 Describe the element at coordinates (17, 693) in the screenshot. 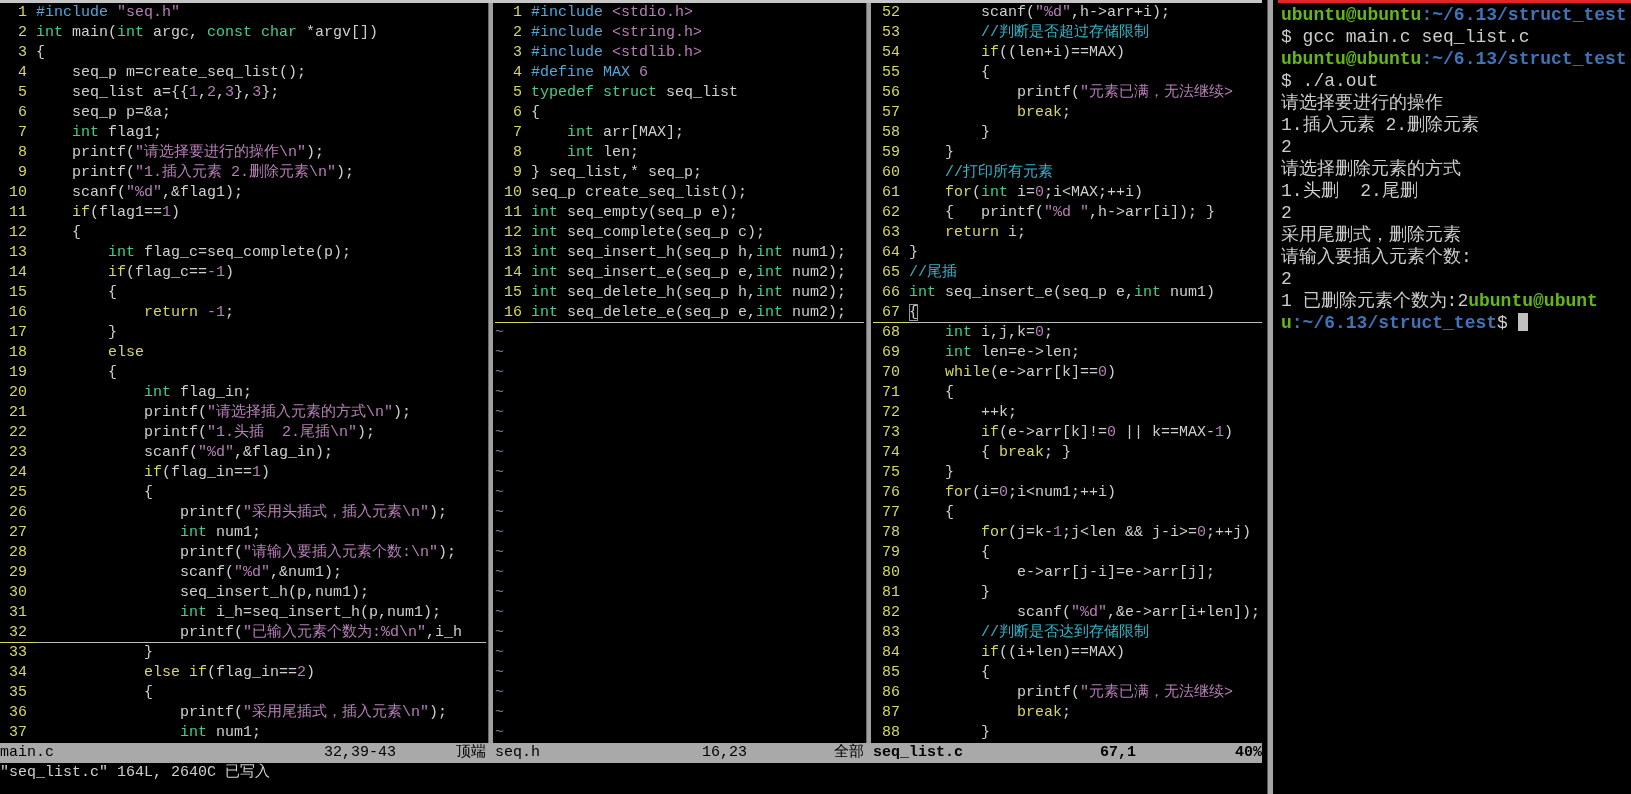

I see `line-number: 35` at that location.